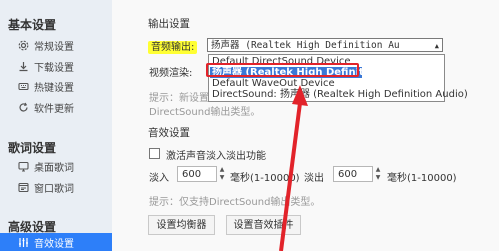 This screenshot has width=499, height=251. I want to click on annotation-arrow, so click(293, 168).